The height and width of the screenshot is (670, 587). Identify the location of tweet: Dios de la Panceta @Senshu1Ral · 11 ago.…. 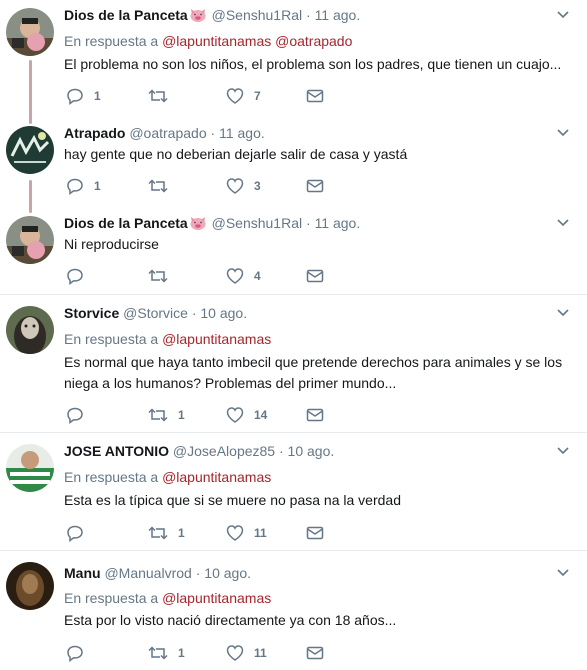
(293, 251).